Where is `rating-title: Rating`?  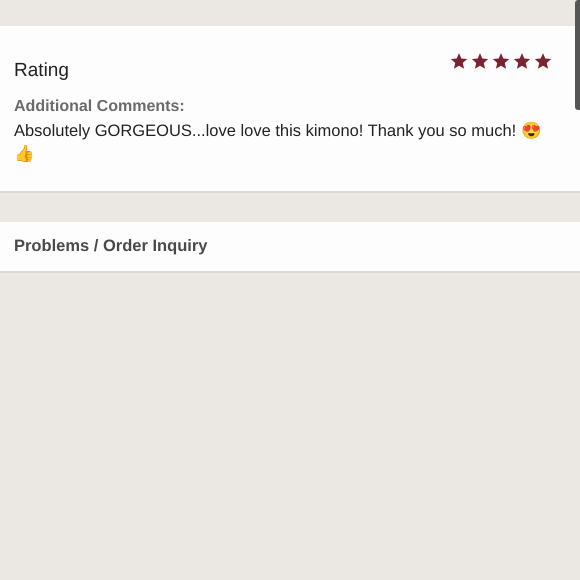 rating-title: Rating is located at coordinates (41, 71).